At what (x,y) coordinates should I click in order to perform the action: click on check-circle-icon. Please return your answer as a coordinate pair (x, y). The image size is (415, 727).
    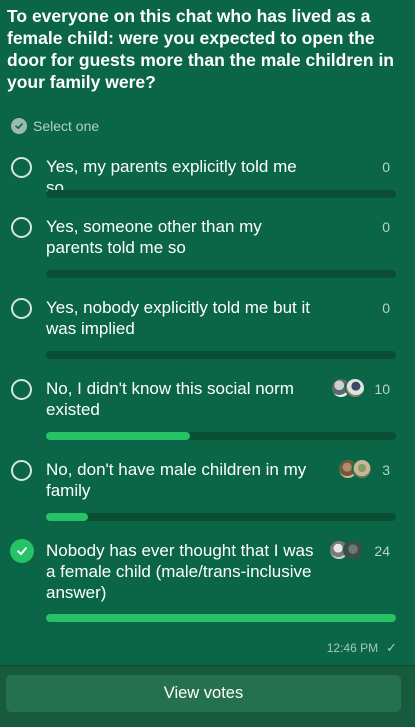
    Looking at the image, I should click on (19, 126).